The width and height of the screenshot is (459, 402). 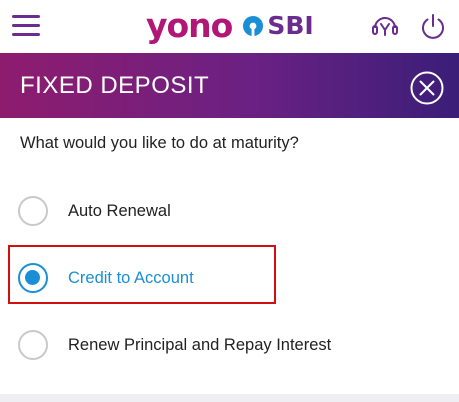 What do you see at coordinates (159, 143) in the screenshot?
I see `maturity-question: What would you like to do at maturity?` at bounding box center [159, 143].